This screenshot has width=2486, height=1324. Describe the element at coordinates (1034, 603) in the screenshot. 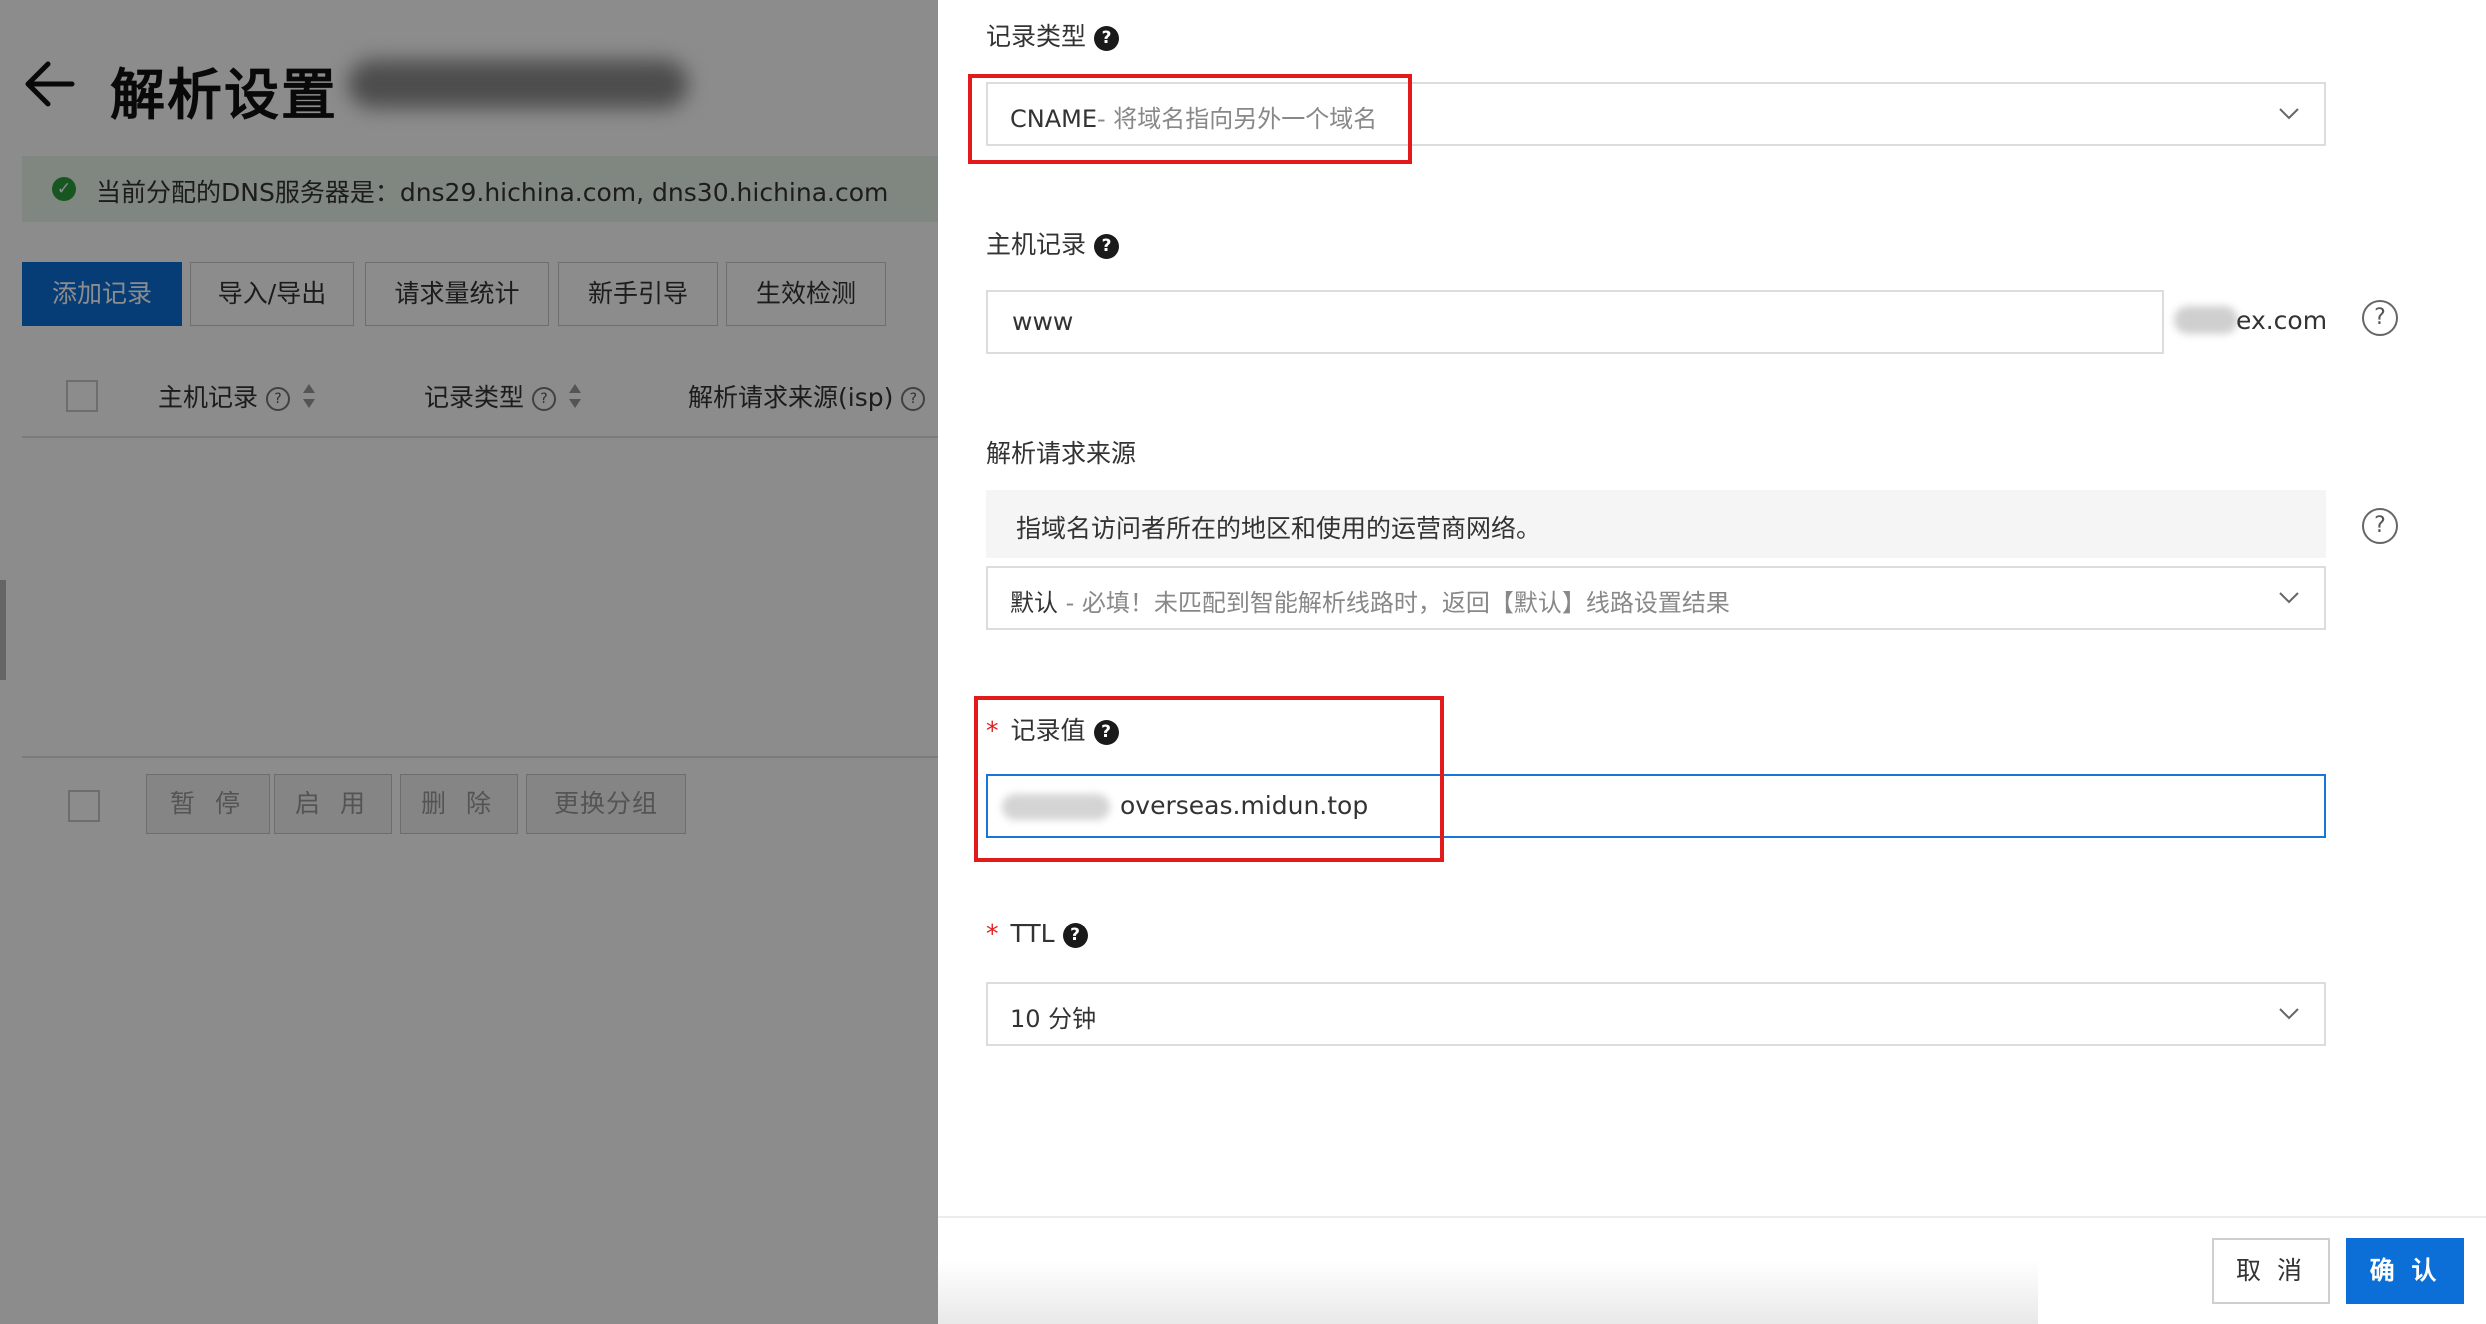

I see `request-source-value: 默认` at that location.